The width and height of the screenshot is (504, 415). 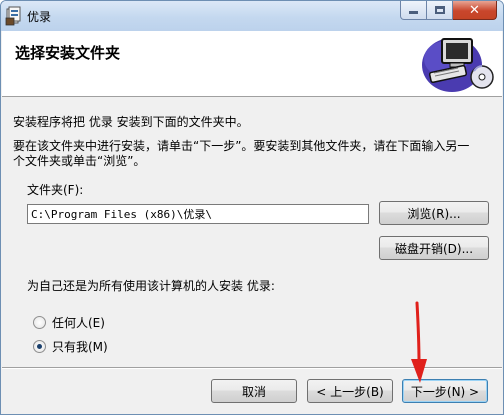 I want to click on instructions-line-1: 要在该文件夹中进行安装，请单击“下一步”。要安装到其他文件夹，请在下面输入另一, so click(x=241, y=146).